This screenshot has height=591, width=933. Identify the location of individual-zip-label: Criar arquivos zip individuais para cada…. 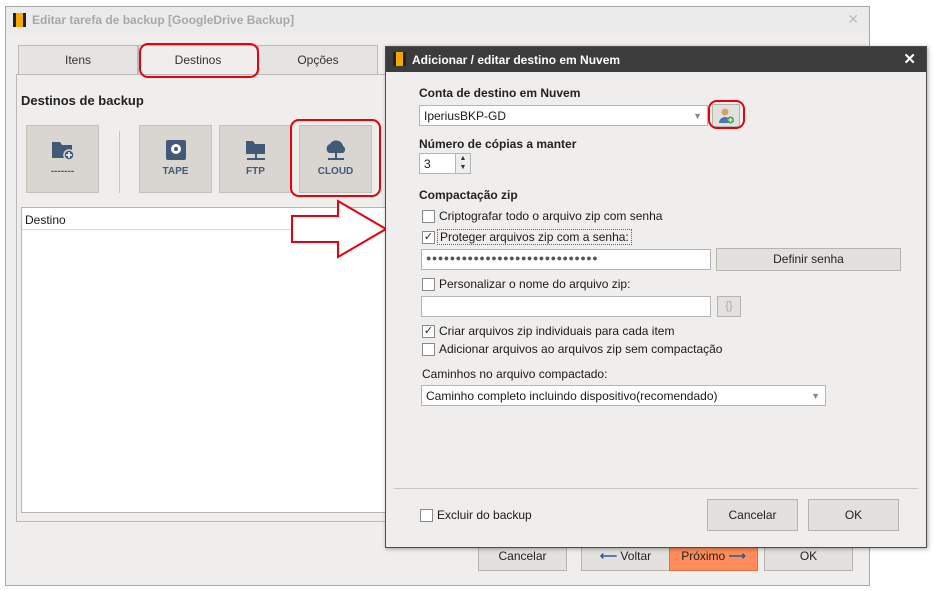
(557, 331).